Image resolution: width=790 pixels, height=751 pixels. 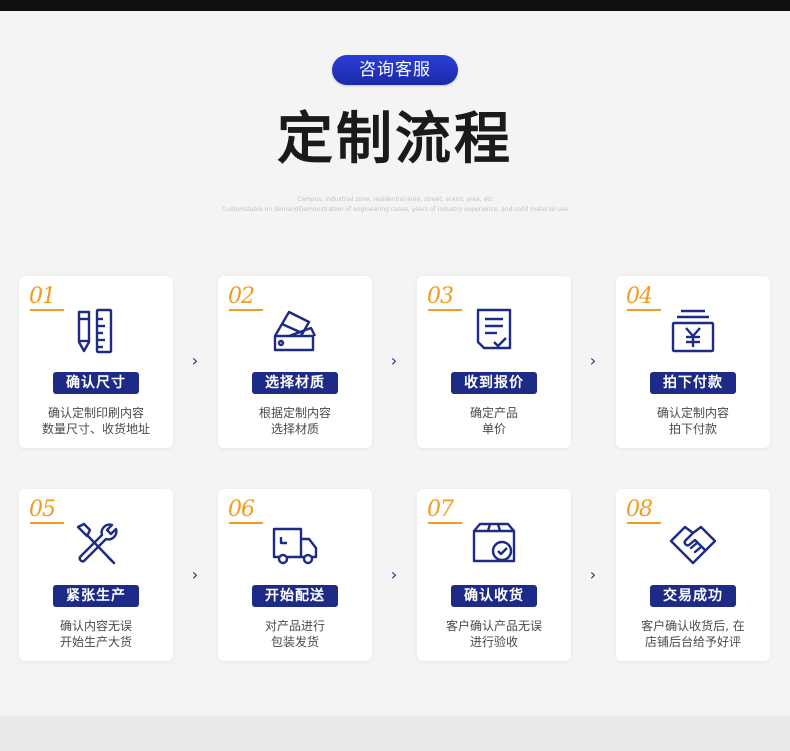 I want to click on step-badge: 确认收货, so click(x=494, y=596).